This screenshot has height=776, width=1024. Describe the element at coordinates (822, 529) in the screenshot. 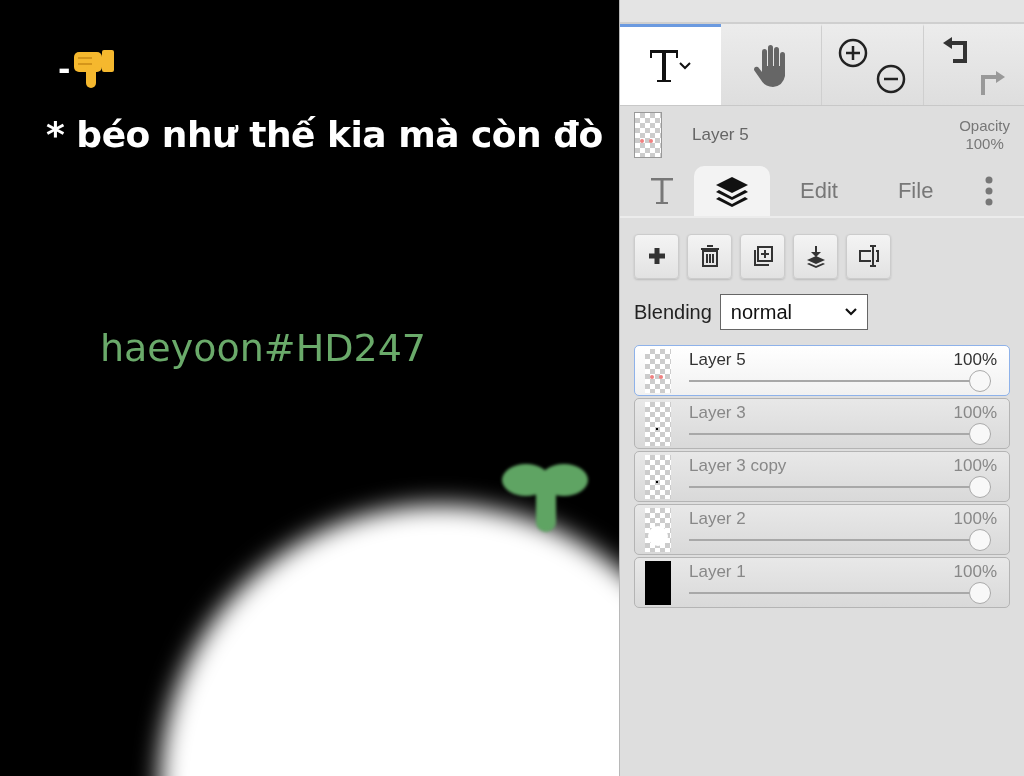

I see `layer-row: Layer 2 100%` at that location.